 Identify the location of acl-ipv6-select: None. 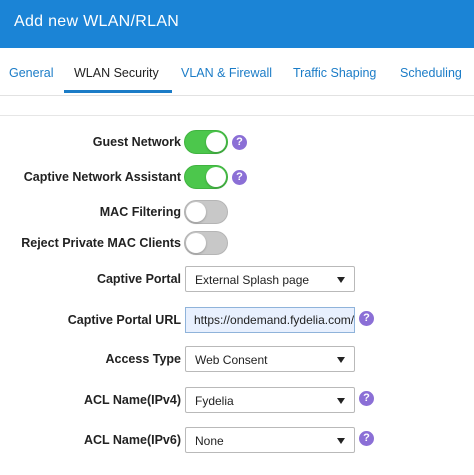
(270, 440).